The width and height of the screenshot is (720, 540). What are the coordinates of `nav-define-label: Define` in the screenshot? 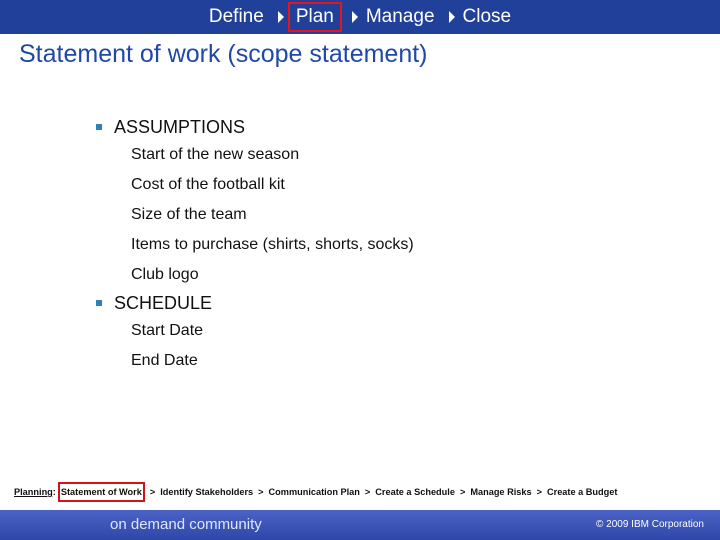 It's located at (236, 16).